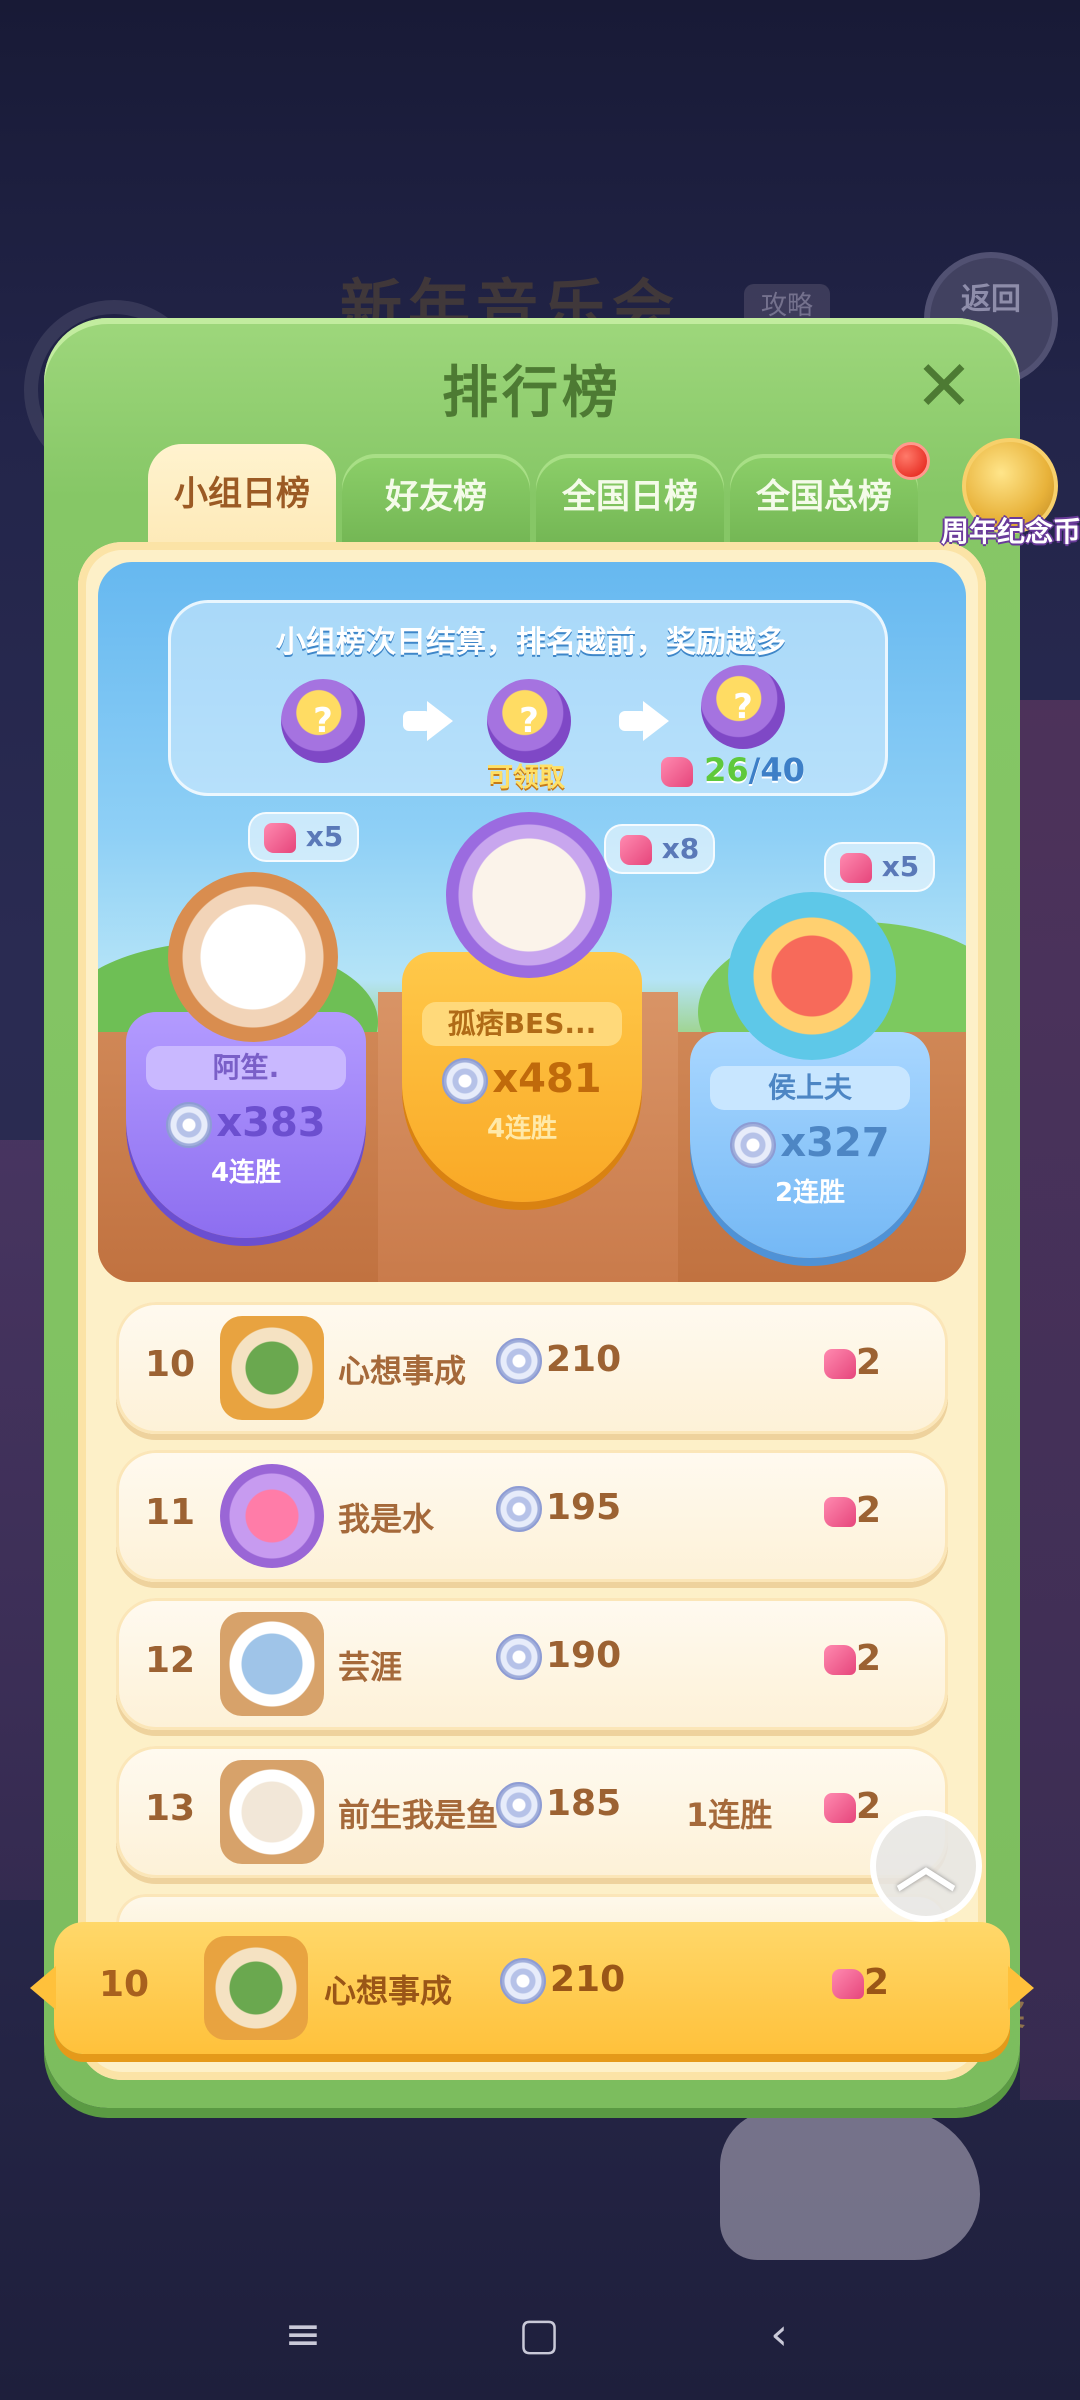  I want to click on ranking-row-11: 11 我是水 195 2, so click(532, 1516).